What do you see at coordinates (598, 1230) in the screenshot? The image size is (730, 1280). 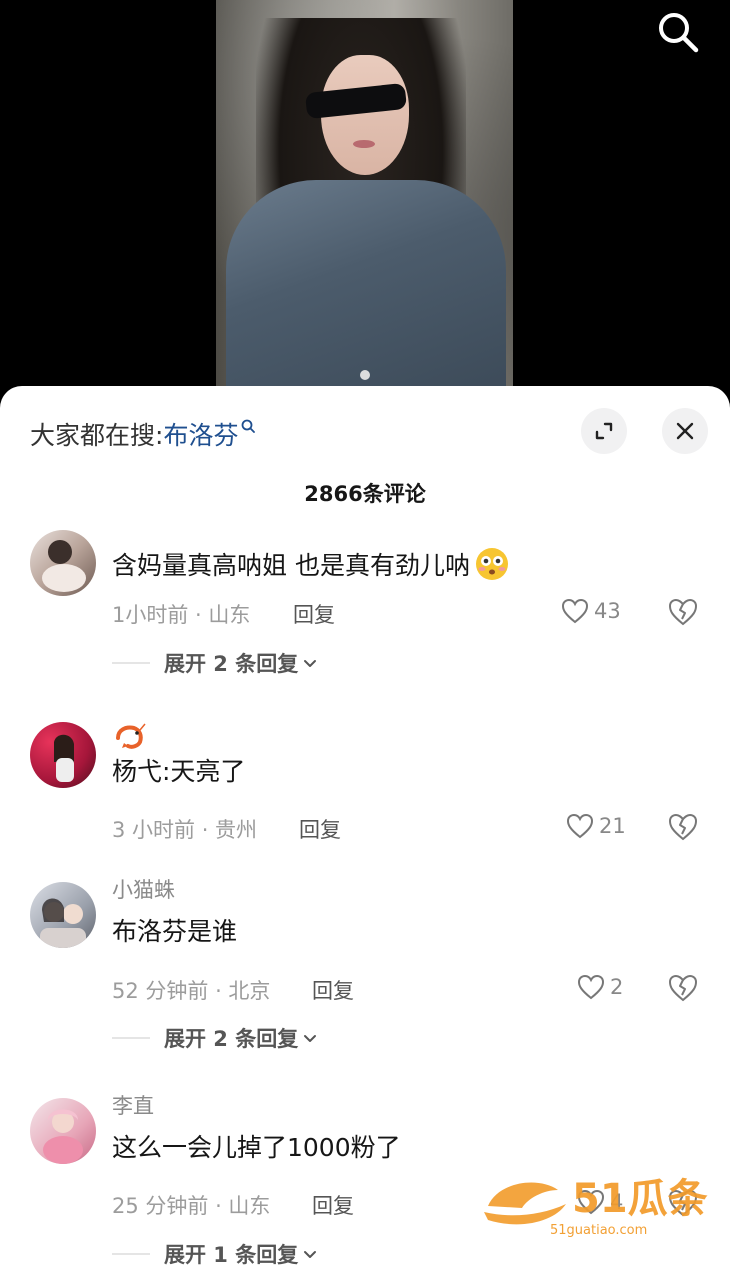 I see `watermark-url: 51guatiao.com` at bounding box center [598, 1230].